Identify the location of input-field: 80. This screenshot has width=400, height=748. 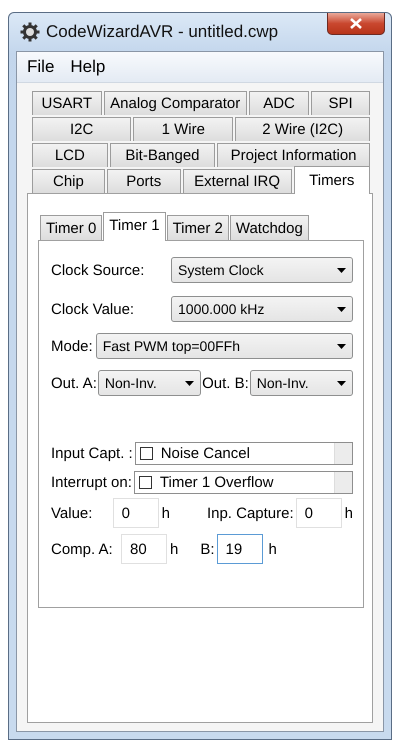
(144, 549).